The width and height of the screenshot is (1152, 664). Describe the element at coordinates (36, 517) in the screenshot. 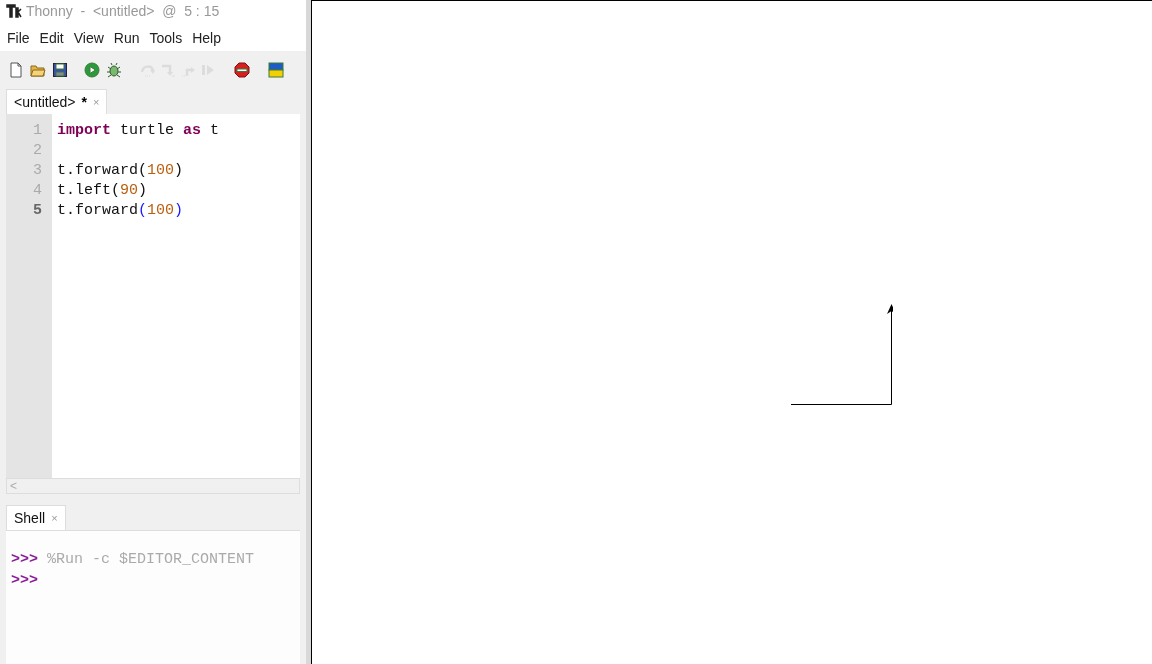

I see `tab: Shell ×` at that location.